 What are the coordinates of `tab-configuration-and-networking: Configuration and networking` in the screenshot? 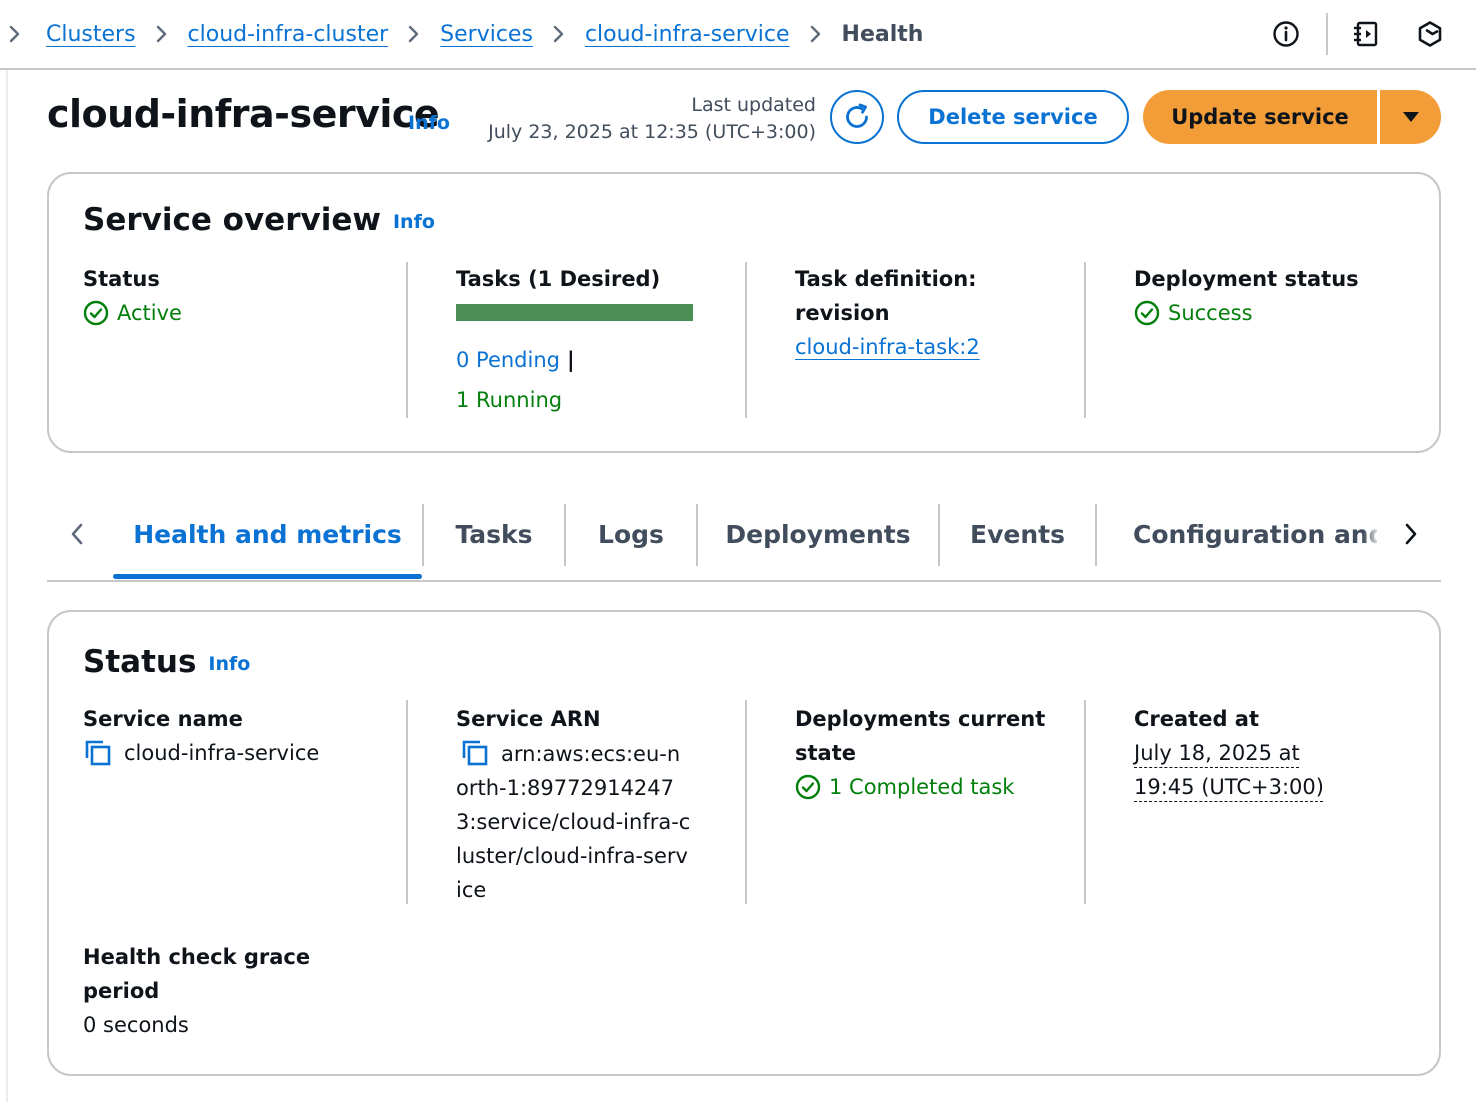 It's located at (1237, 534).